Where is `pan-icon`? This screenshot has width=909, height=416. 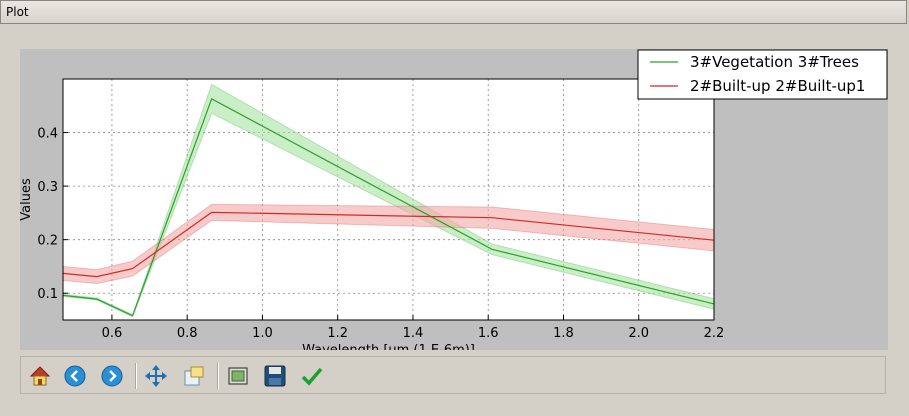 pan-icon is located at coordinates (156, 376).